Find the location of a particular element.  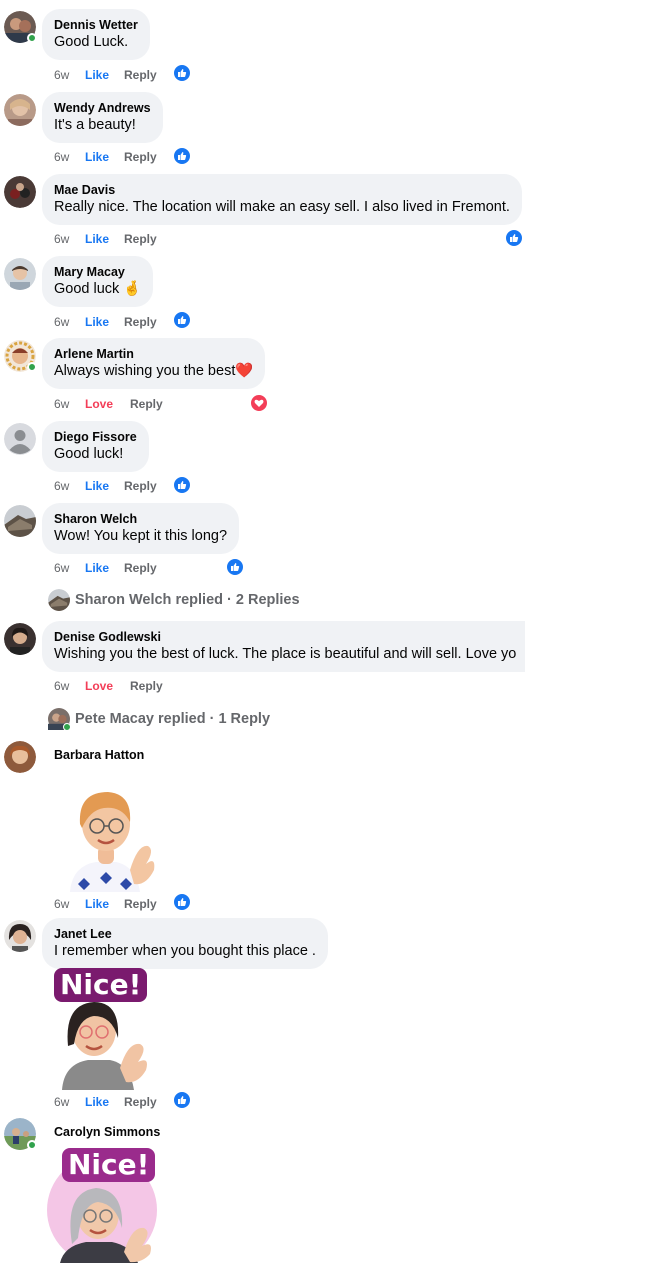

comment-author: Barbara Hatton is located at coordinates (99, 755).